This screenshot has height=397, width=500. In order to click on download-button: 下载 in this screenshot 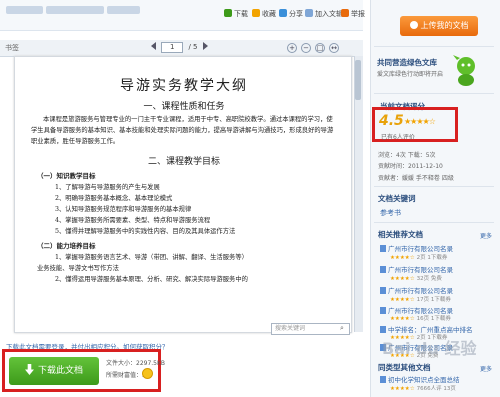, I will do `click(236, 14)`.